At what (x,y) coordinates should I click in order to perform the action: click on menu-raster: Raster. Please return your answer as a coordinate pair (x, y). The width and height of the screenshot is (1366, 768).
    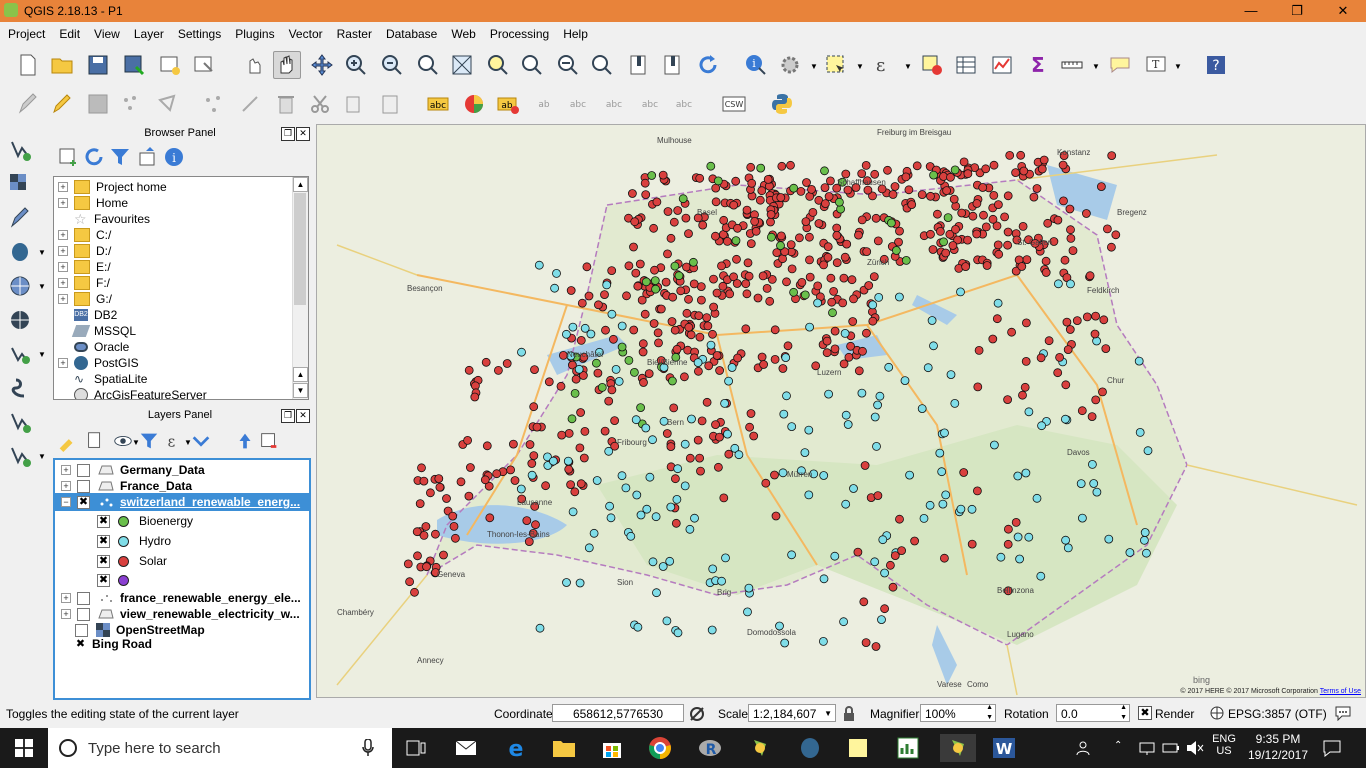
    Looking at the image, I should click on (353, 32).